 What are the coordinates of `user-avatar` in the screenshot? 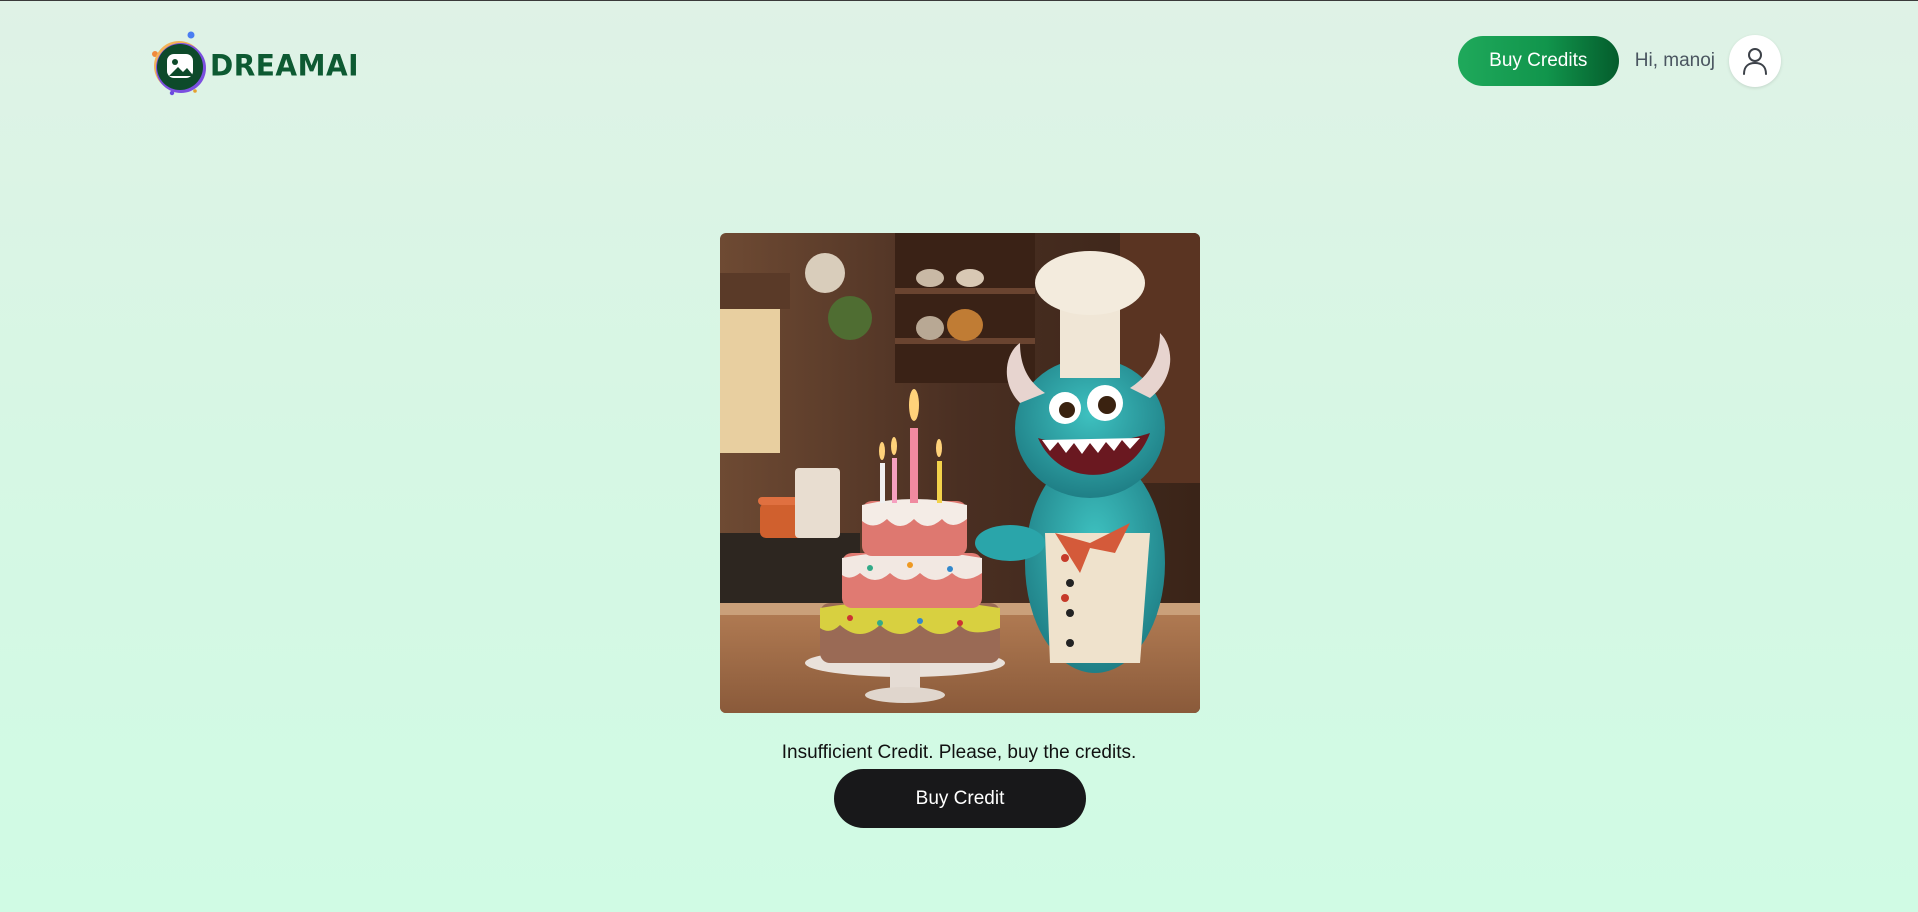 It's located at (1755, 61).